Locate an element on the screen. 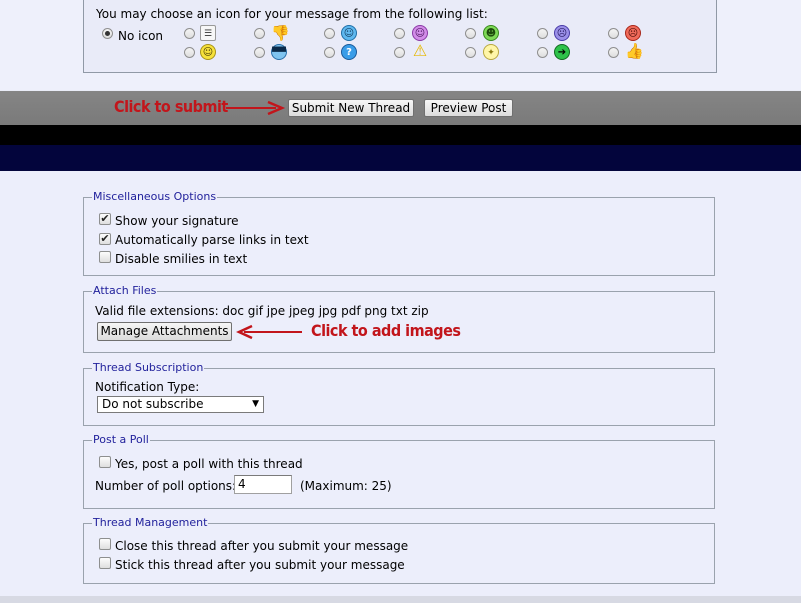 This screenshot has height=603, width=801. post-poll-legend: Post a Poll is located at coordinates (121, 439).